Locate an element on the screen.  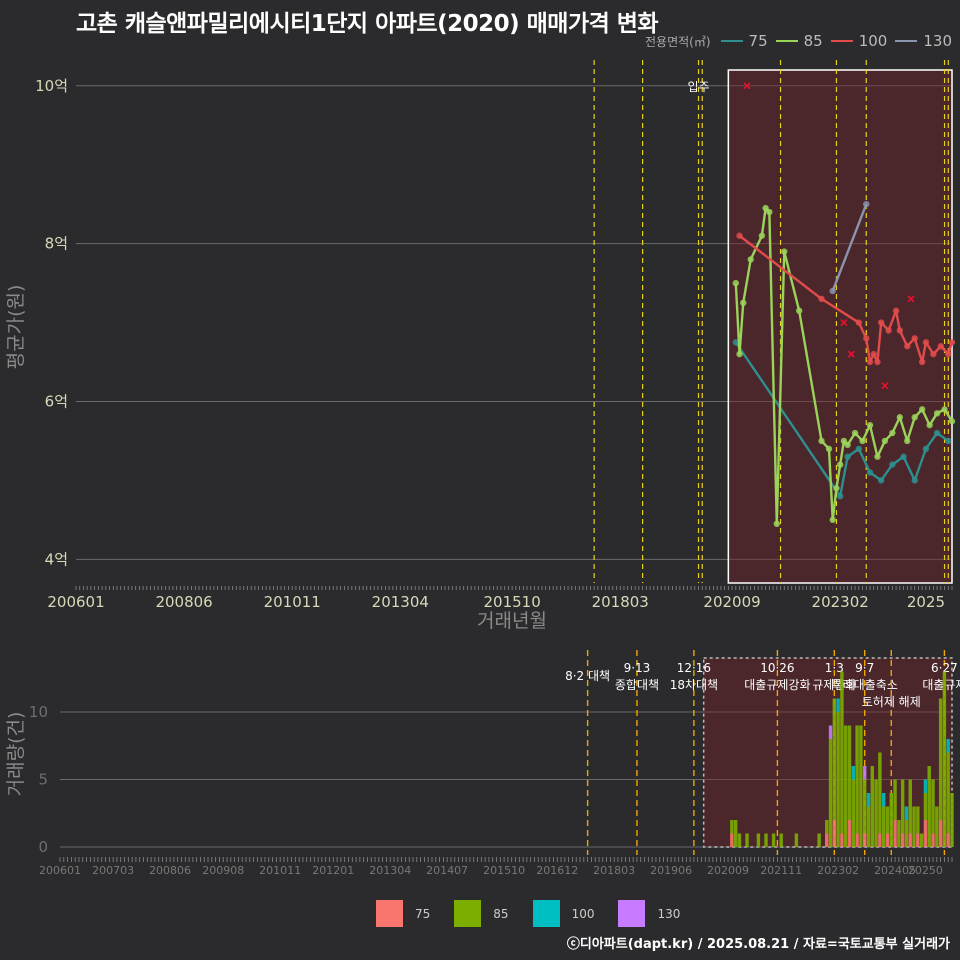
x-tick-label-bottom: 202111 is located at coordinates (781, 870).